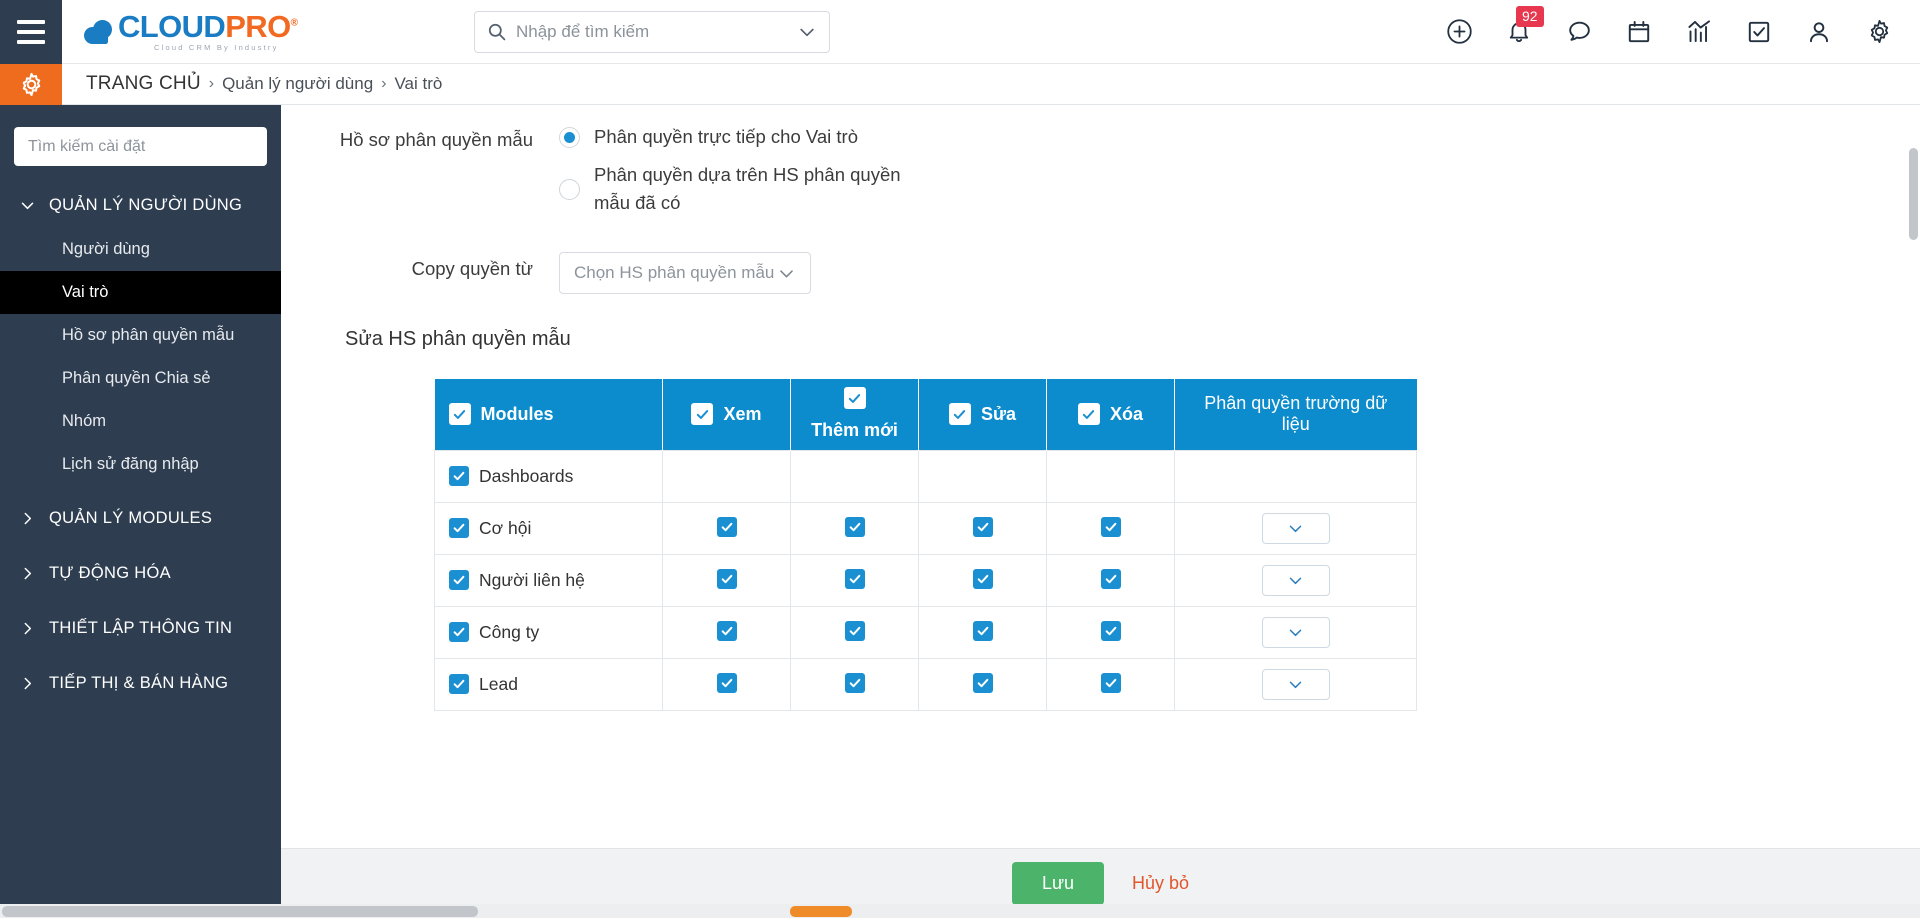 The height and width of the screenshot is (918, 1920). I want to click on hamburger-menu-icon, so click(31, 32).